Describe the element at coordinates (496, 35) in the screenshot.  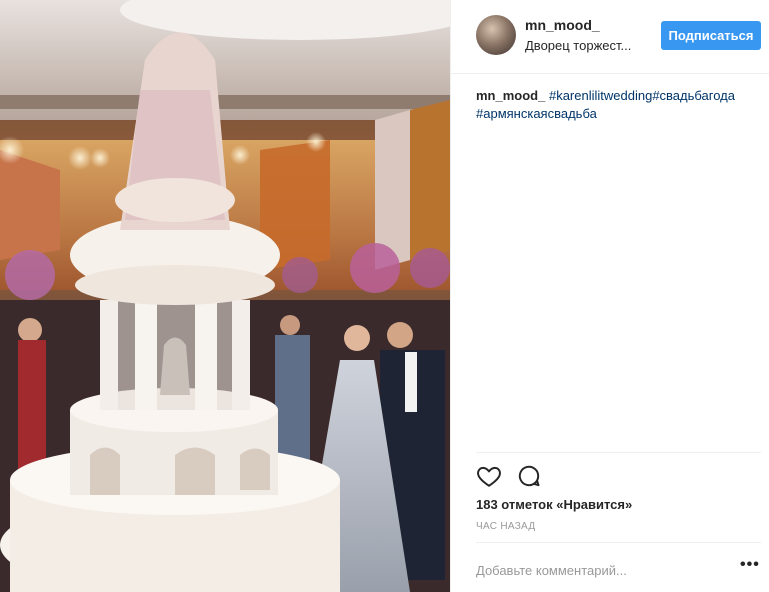
I see `avatar` at that location.